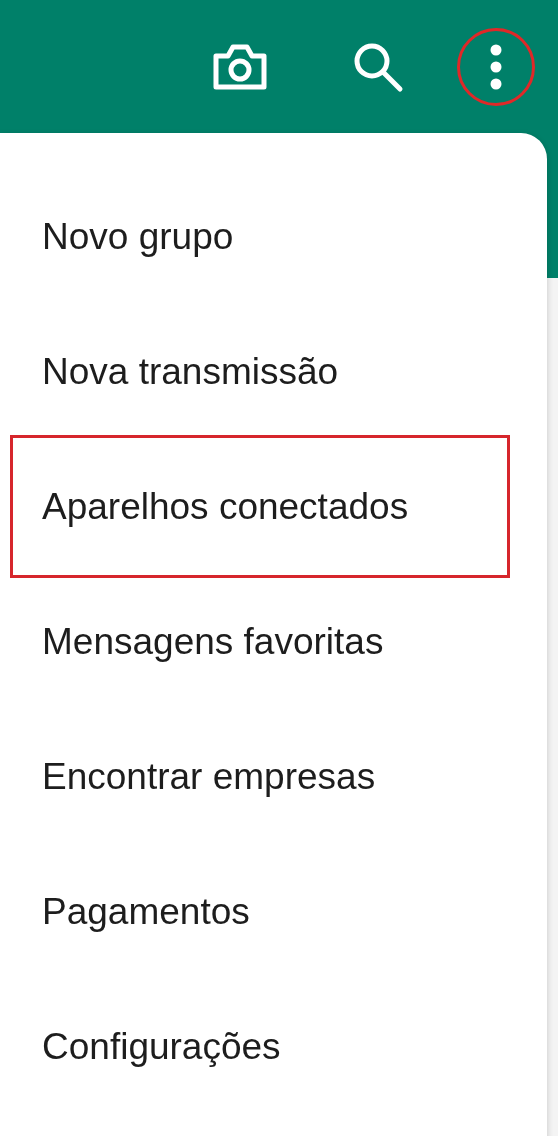  Describe the element at coordinates (260, 506) in the screenshot. I see `menu-item: Aparelhos conectados` at that location.